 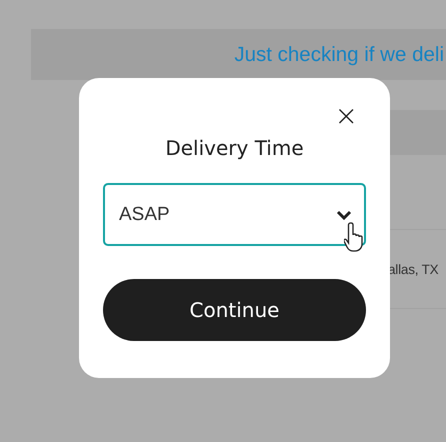 I want to click on chevron-down-icon, so click(x=344, y=215).